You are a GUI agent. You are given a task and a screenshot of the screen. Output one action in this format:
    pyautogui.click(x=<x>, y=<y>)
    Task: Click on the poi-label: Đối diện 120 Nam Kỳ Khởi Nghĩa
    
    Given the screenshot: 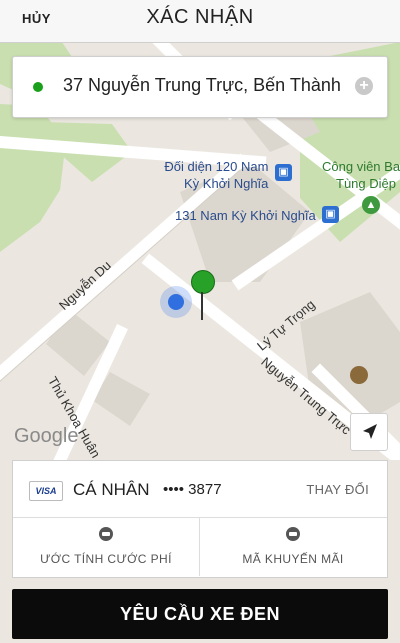 What is the action you would take?
    pyautogui.click(x=216, y=175)
    